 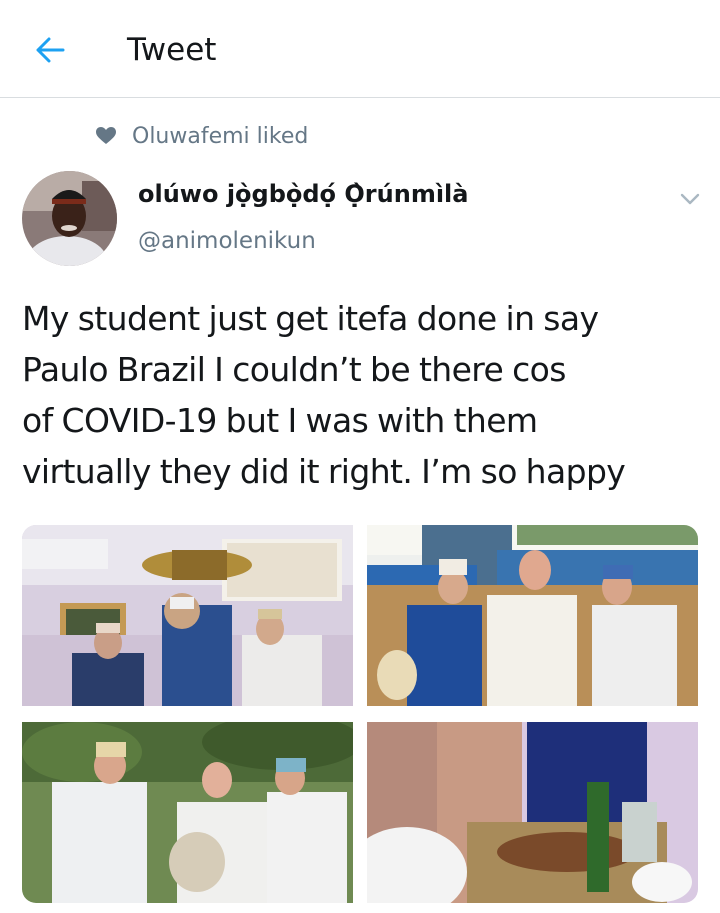 What do you see at coordinates (172, 50) in the screenshot?
I see `page-title: Tweet` at bounding box center [172, 50].